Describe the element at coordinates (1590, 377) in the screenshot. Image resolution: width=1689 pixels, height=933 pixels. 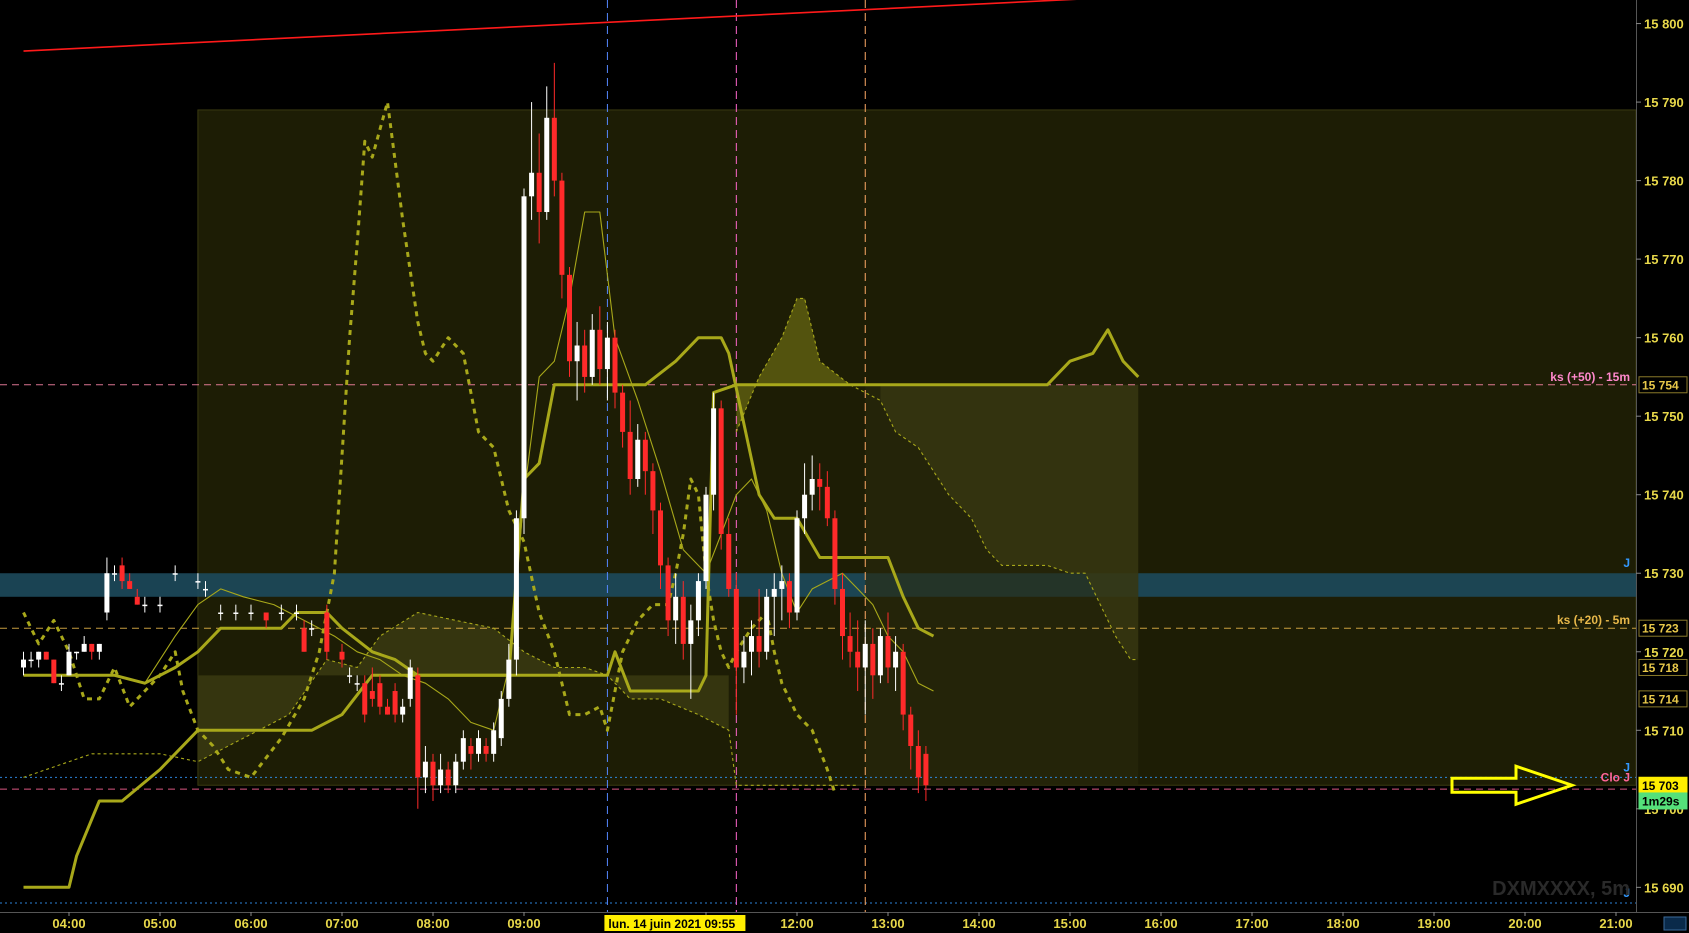
I see `level-annotation-0: ks (+50) - 15m` at that location.